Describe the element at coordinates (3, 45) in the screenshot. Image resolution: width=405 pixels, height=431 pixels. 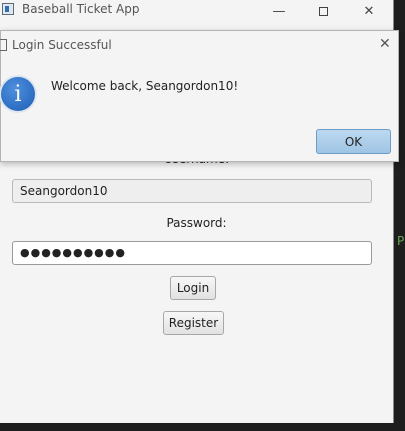
I see `dialog-window-icon` at that location.